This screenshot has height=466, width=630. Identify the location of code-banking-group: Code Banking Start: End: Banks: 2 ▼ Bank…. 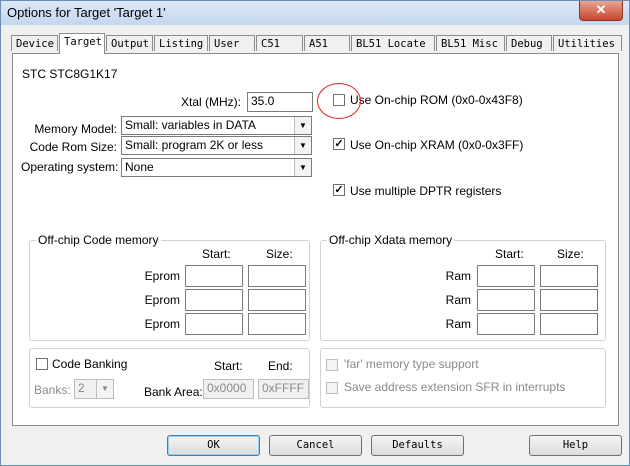
(169, 378).